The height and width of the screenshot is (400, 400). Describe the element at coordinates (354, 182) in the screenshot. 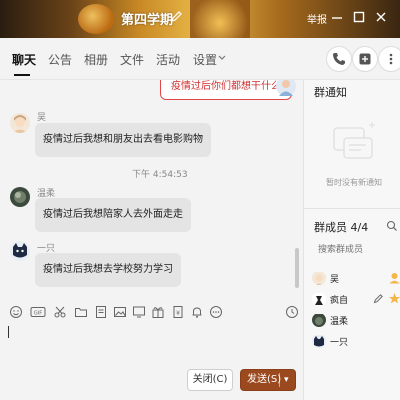

I see `notice-empty-text: 暂时没有新通知` at that location.